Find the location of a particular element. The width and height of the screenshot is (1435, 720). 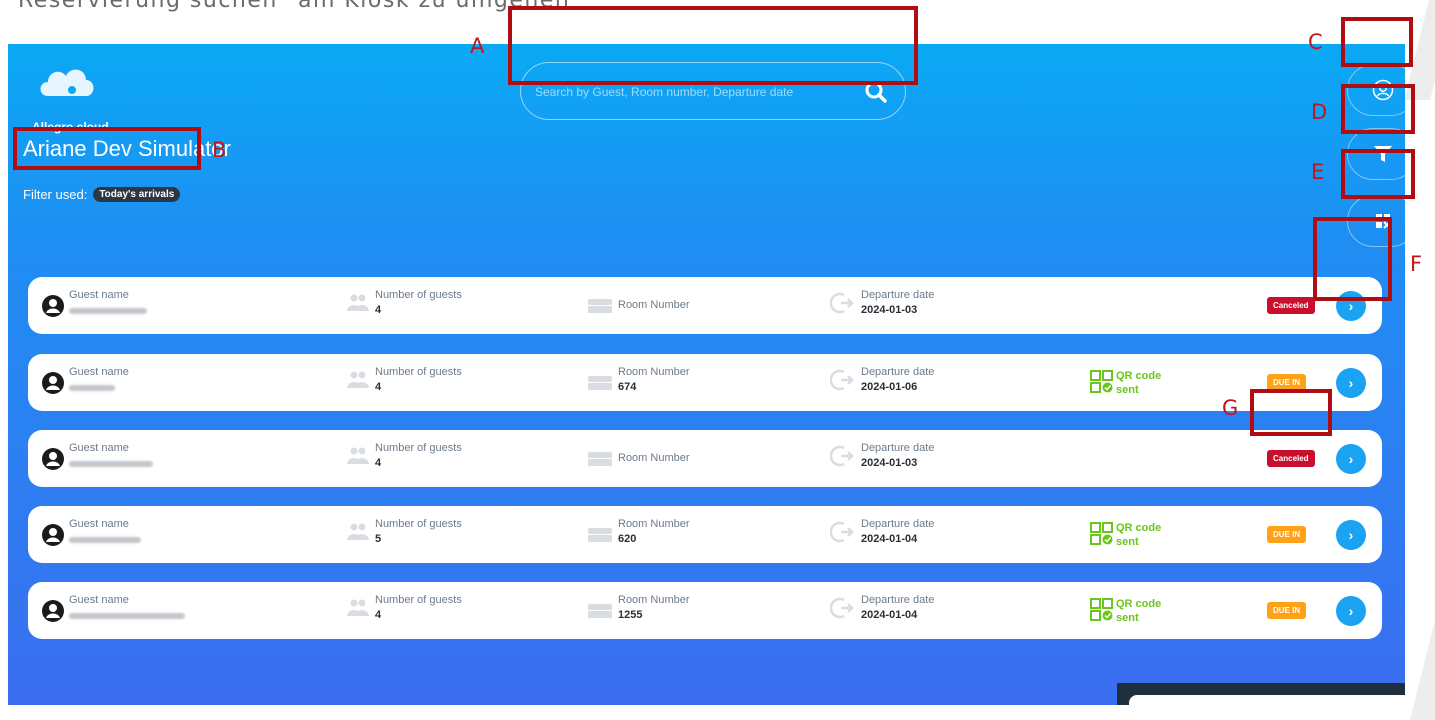

guest-count-value: 5 is located at coordinates (378, 539).